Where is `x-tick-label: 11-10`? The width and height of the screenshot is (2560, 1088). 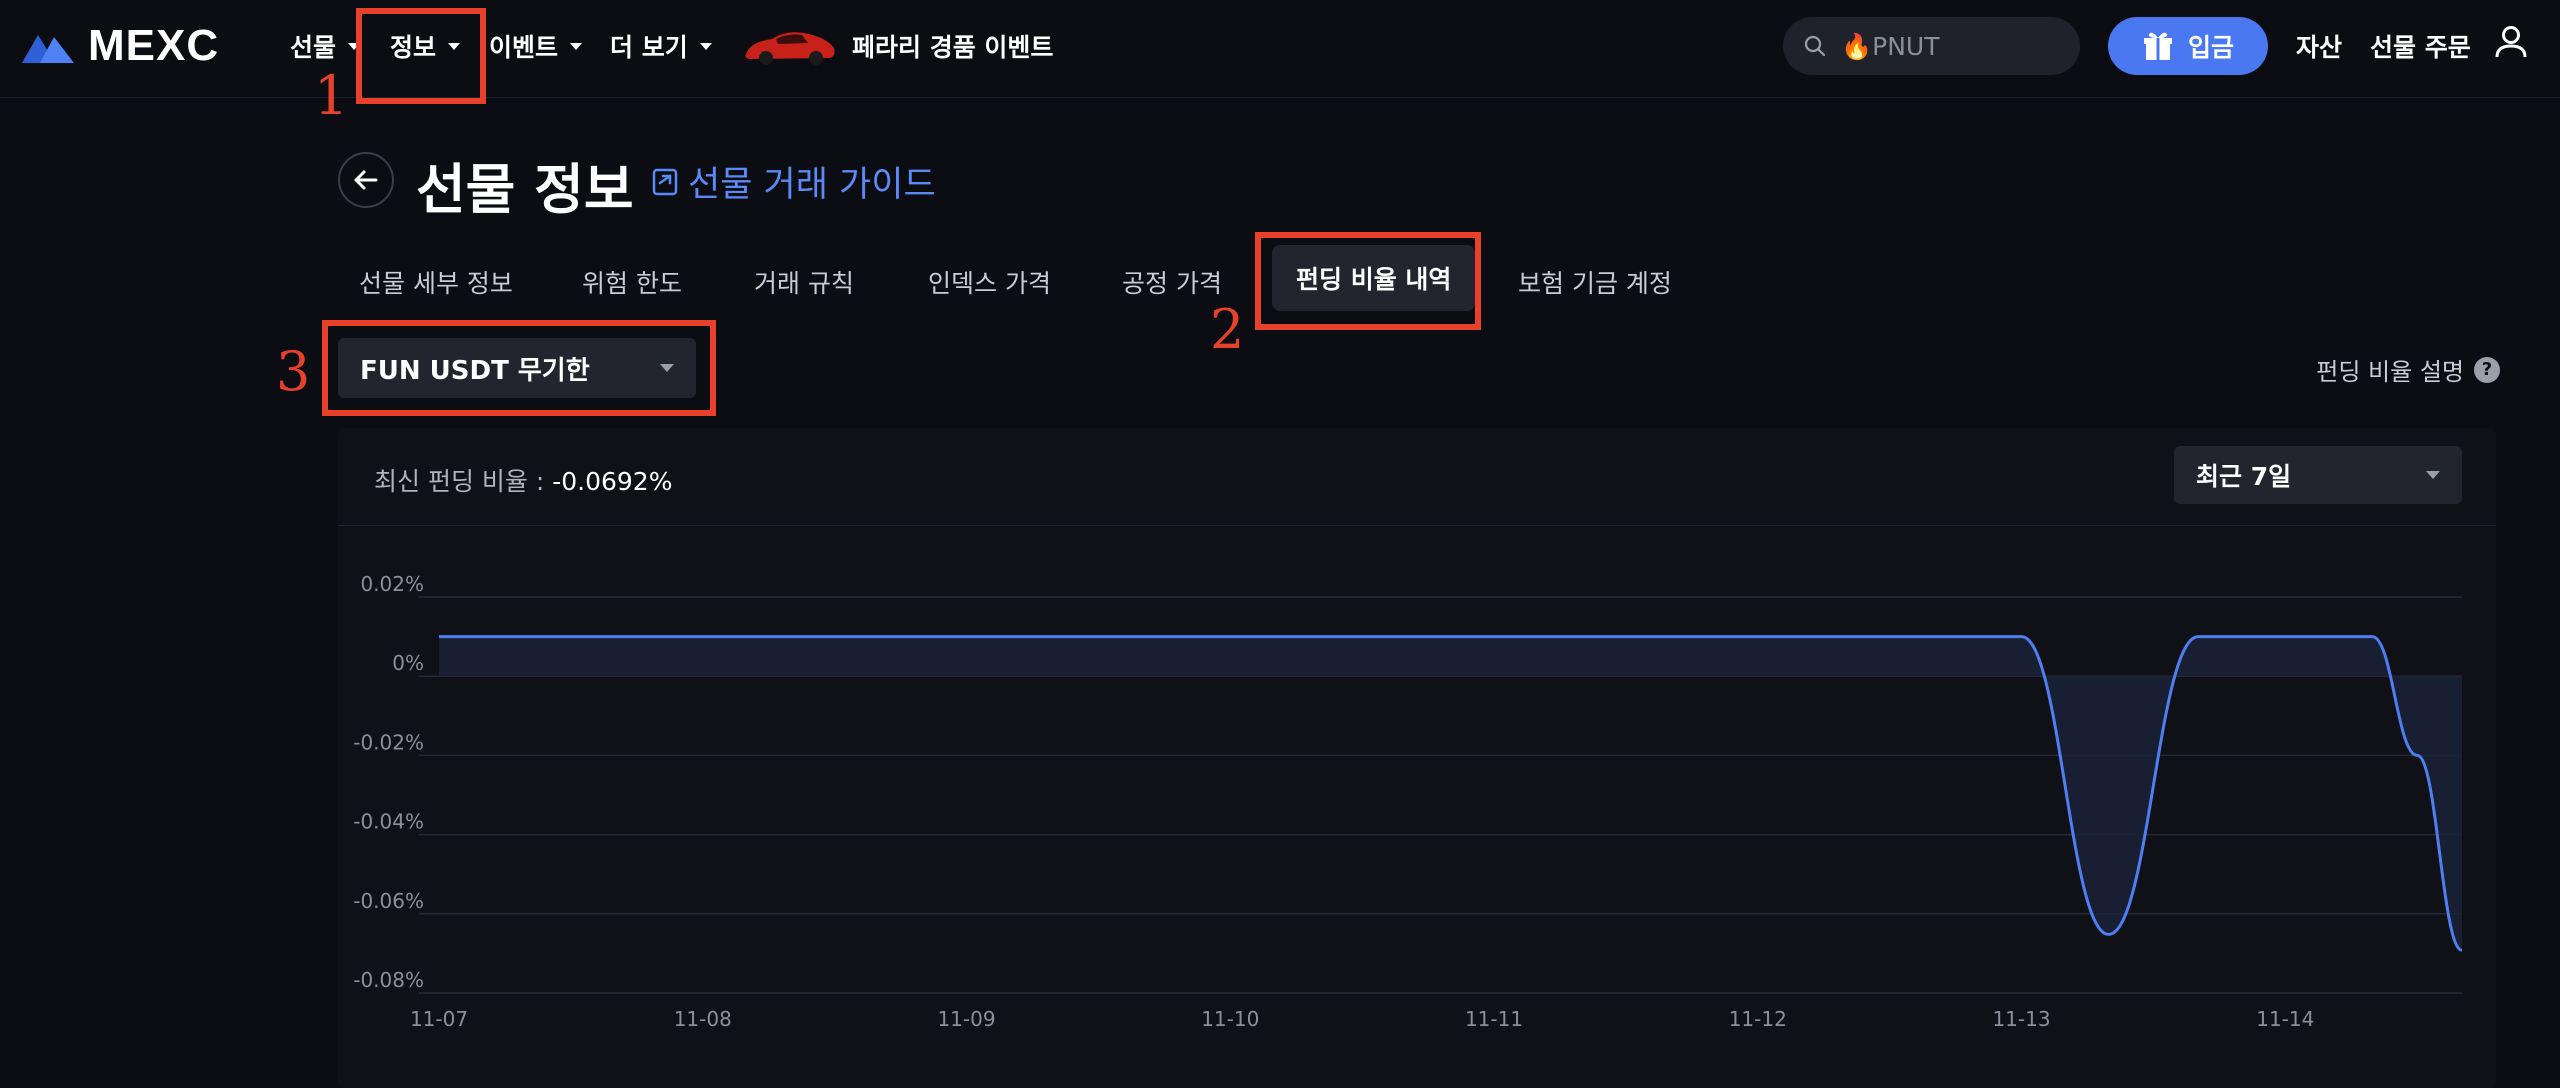 x-tick-label: 11-10 is located at coordinates (1230, 1019).